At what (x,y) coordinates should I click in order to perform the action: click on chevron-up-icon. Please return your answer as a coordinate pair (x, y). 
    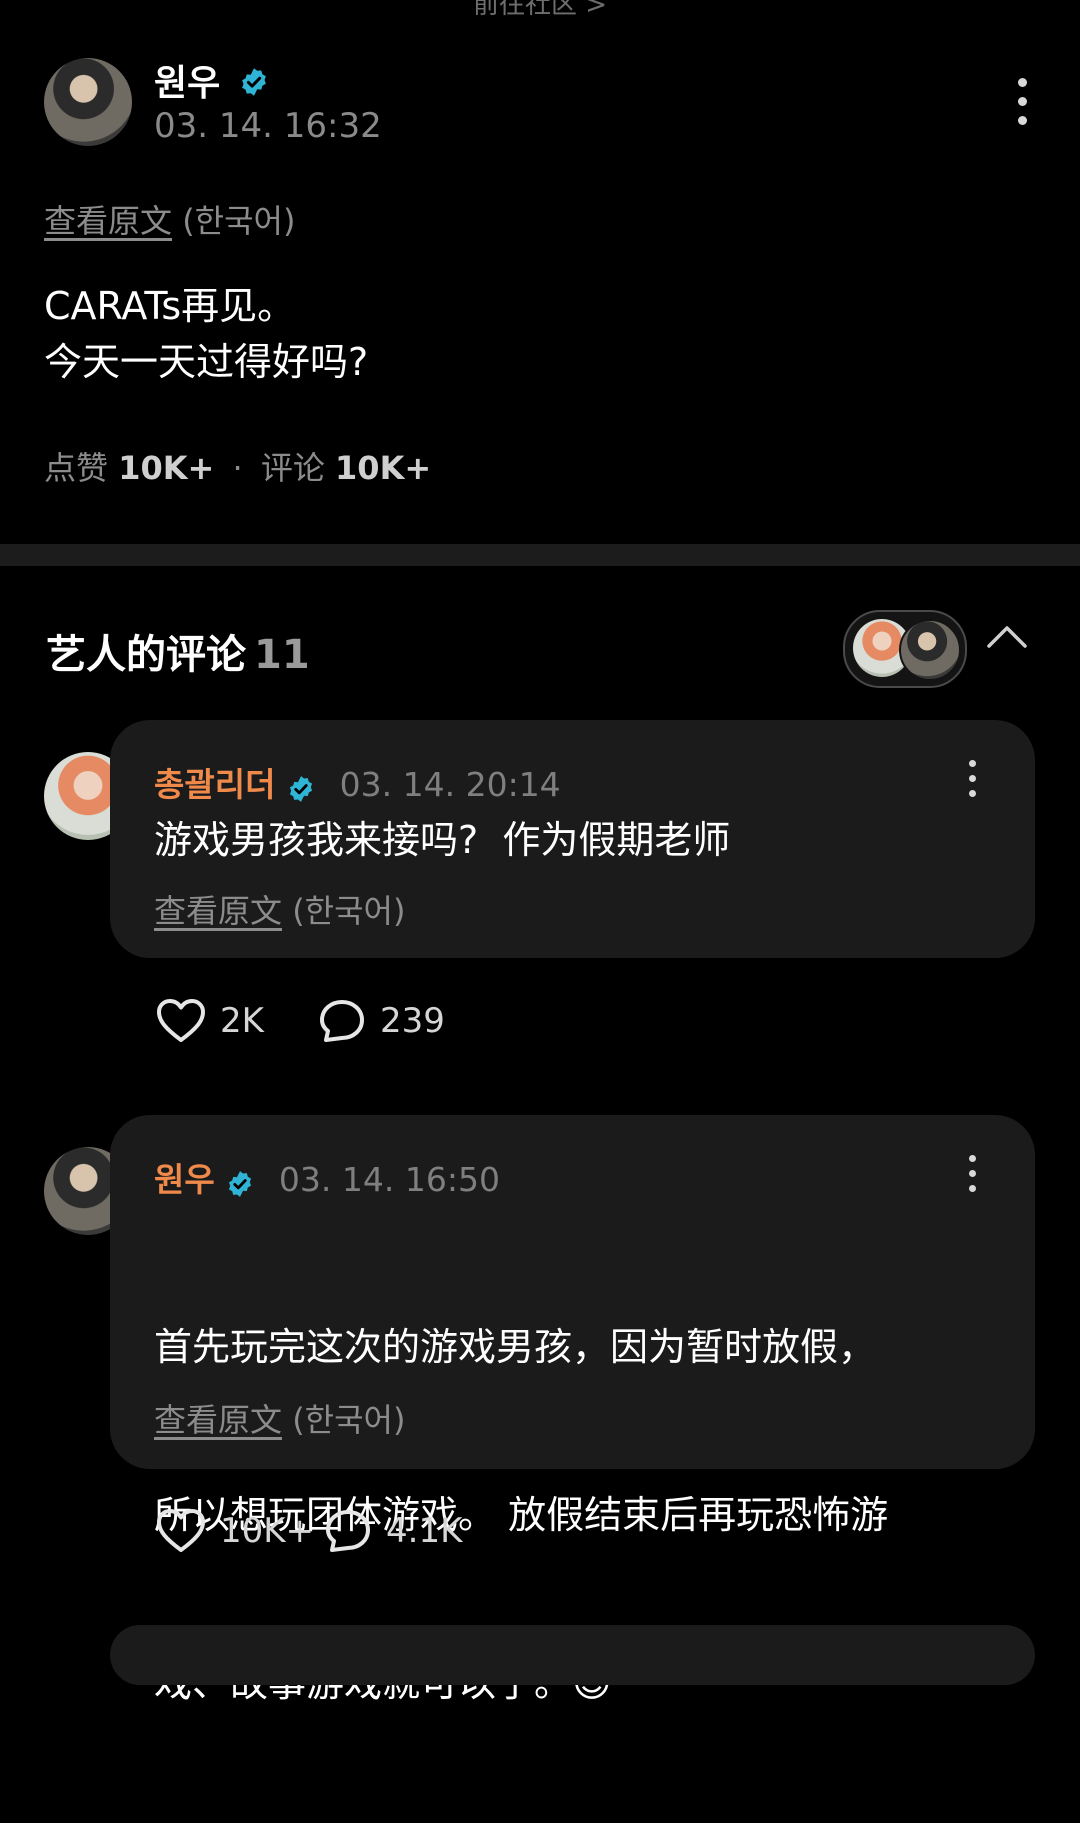
    Looking at the image, I should click on (1007, 637).